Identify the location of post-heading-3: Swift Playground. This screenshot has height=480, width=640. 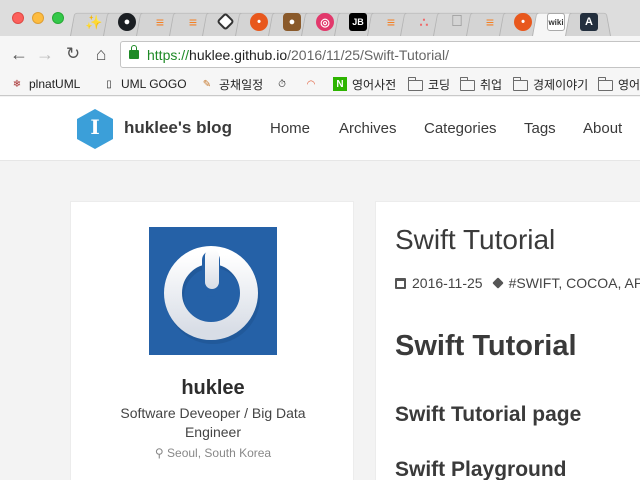
(481, 469).